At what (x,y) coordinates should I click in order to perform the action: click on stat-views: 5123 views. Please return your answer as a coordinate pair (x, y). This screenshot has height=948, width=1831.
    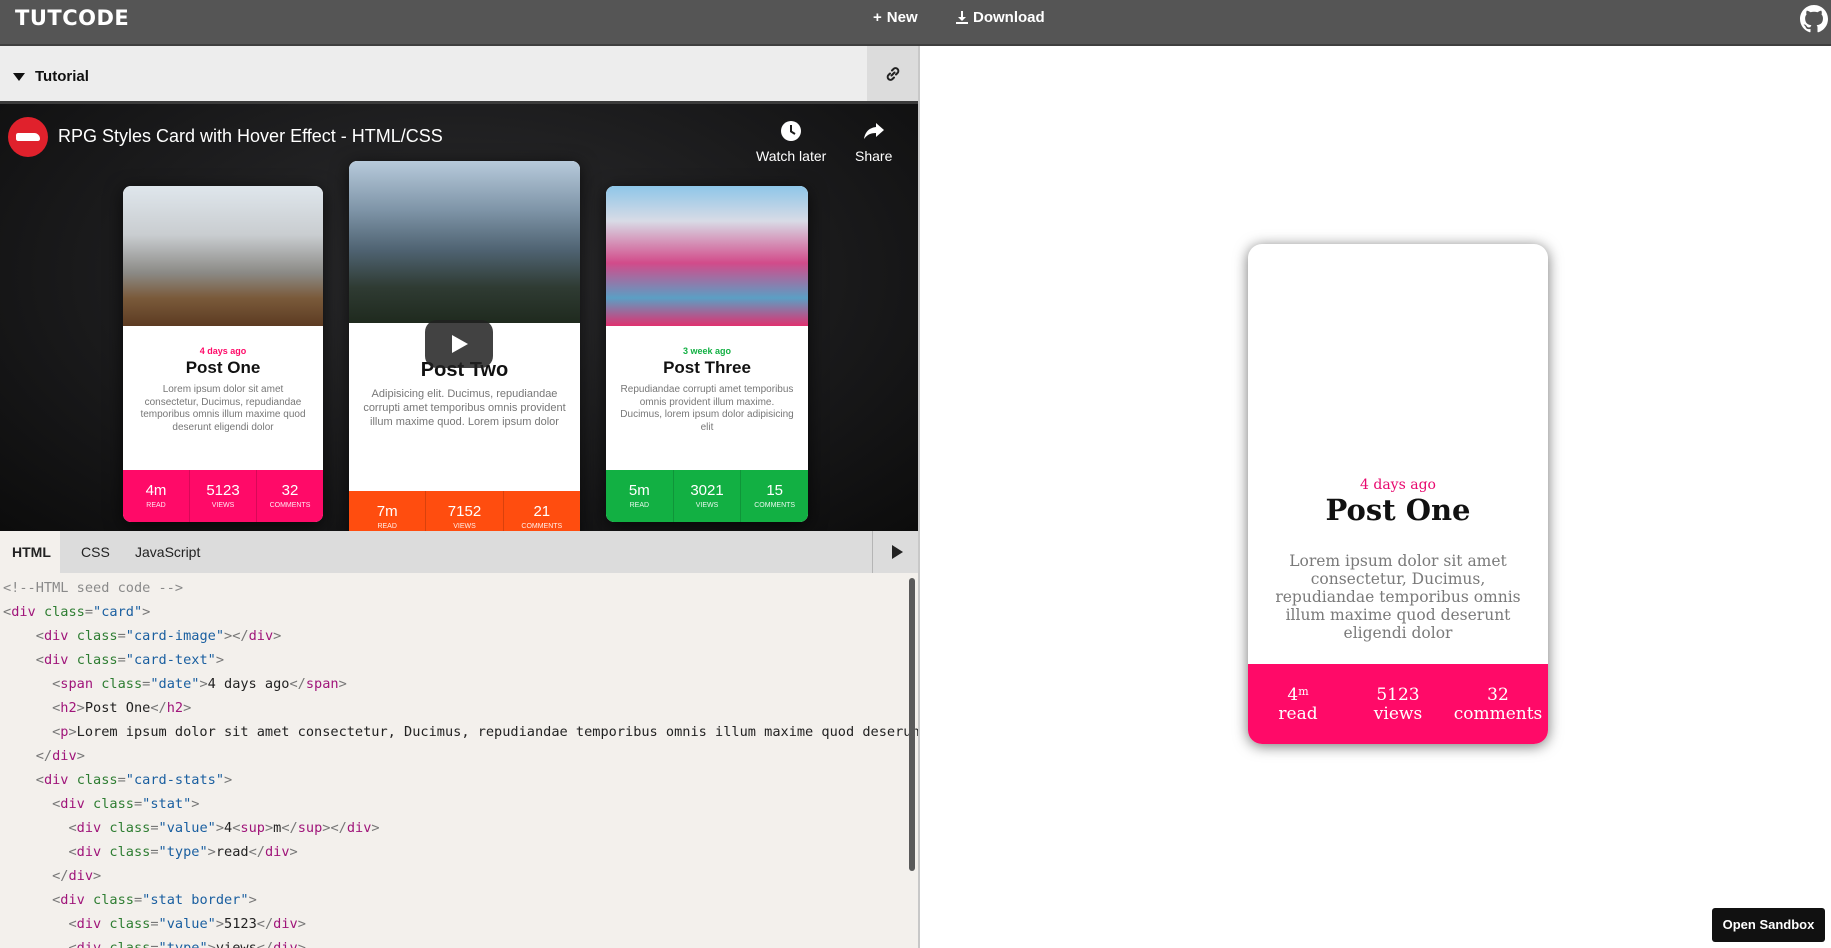
    Looking at the image, I should click on (1398, 704).